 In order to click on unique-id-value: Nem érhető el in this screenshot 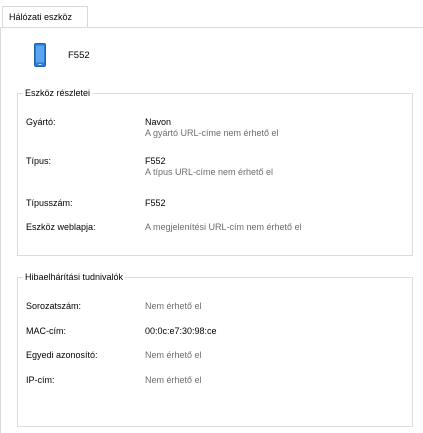, I will do `click(173, 355)`.